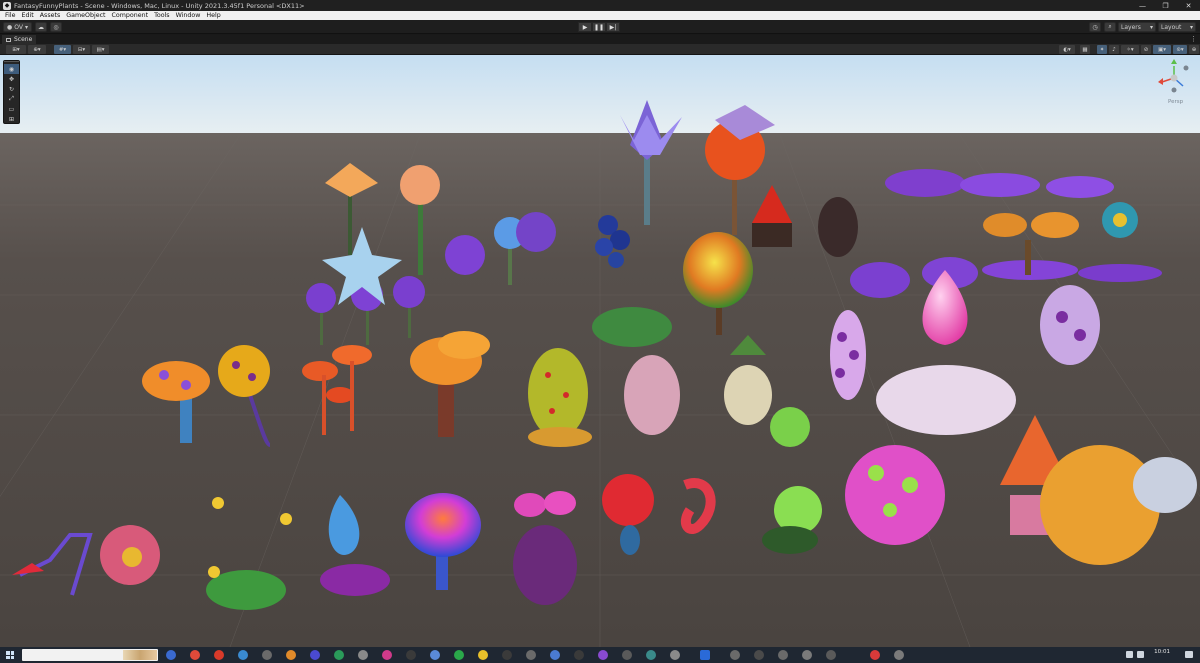 This screenshot has height=663, width=1200. What do you see at coordinates (62, 49) in the screenshot?
I see `grid-snap-toggle: #▾` at bounding box center [62, 49].